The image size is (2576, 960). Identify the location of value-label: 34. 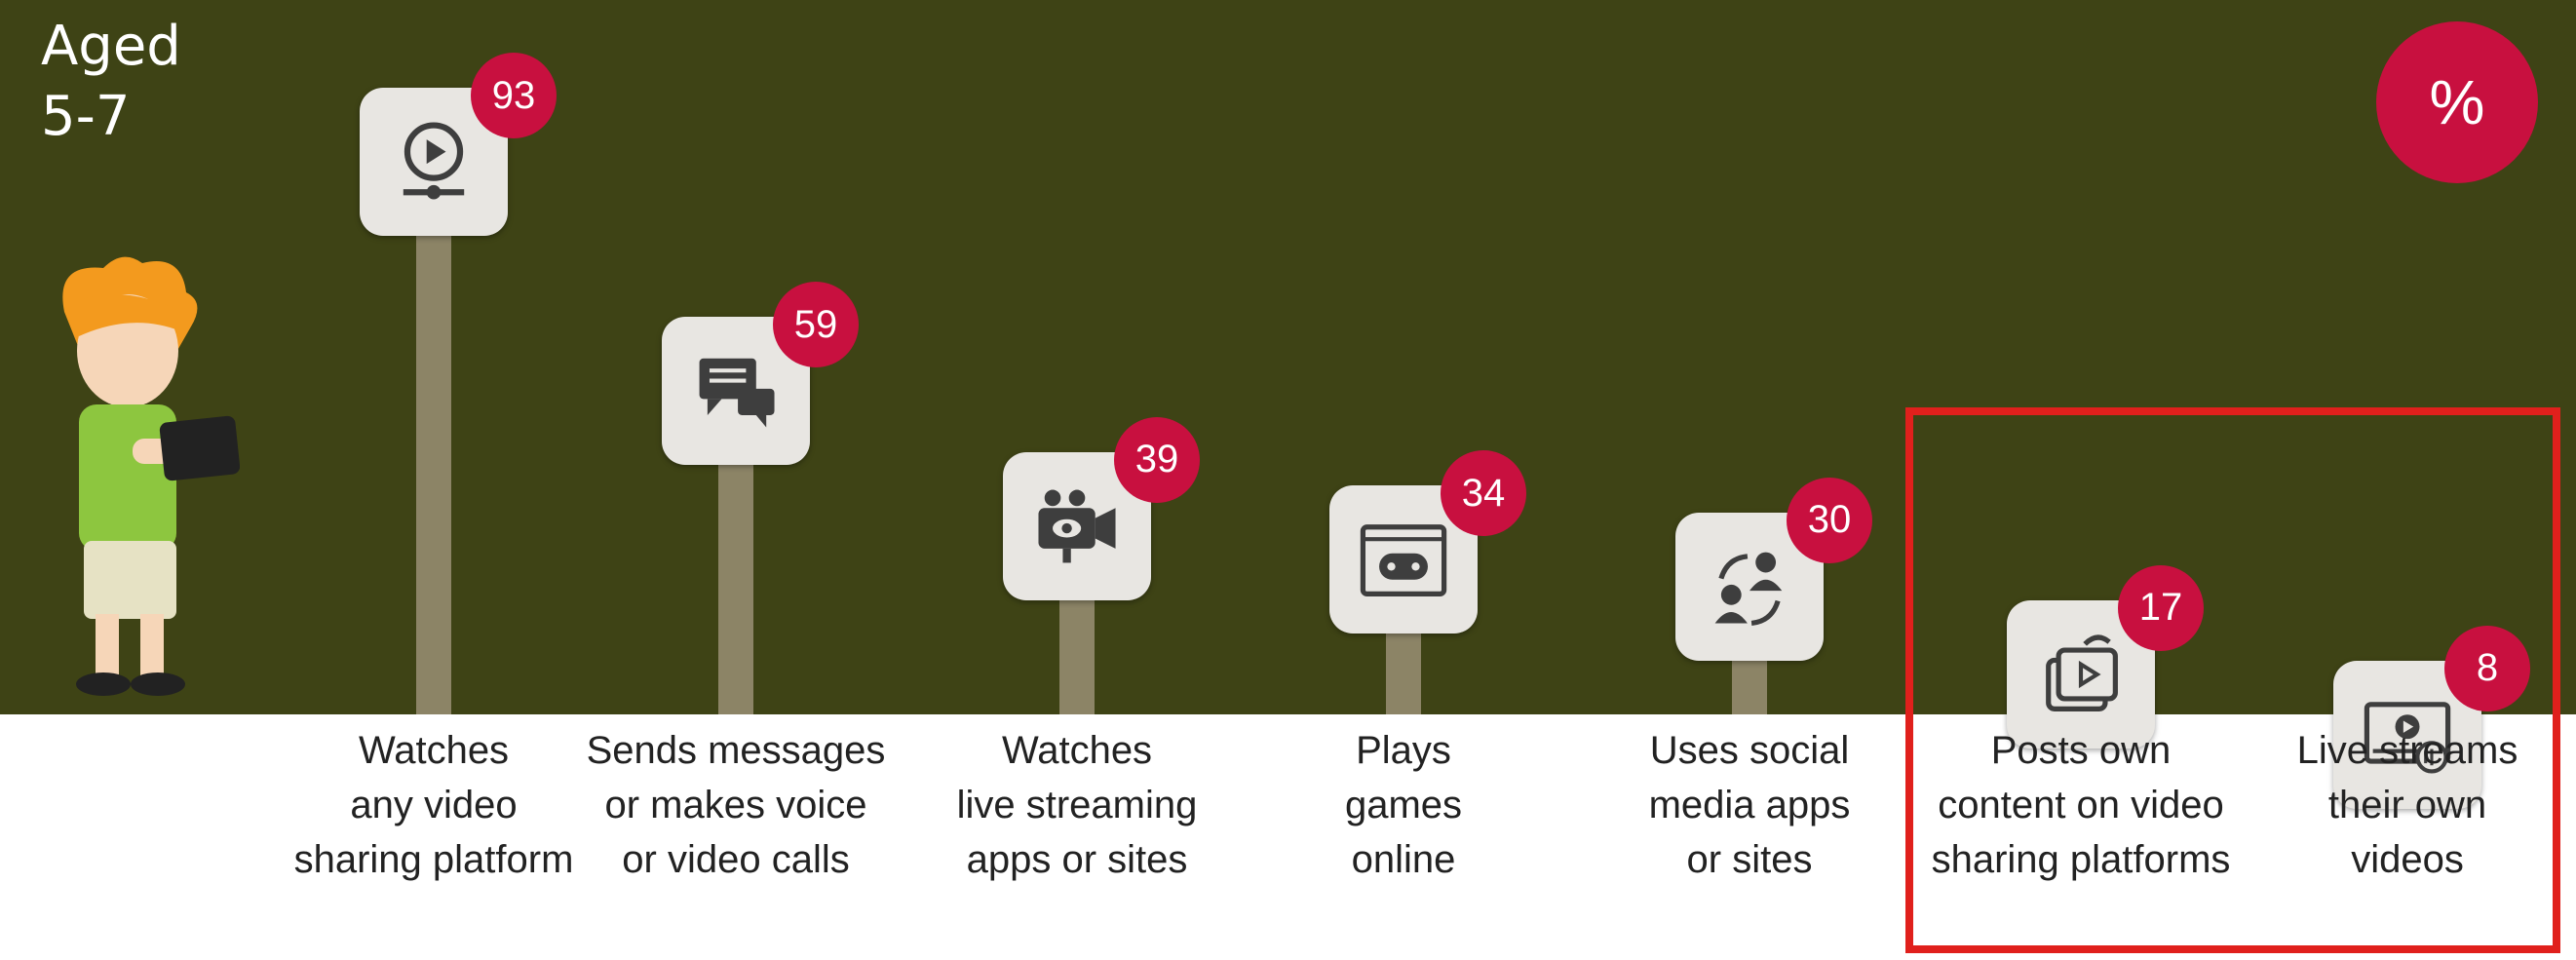
(1483, 494).